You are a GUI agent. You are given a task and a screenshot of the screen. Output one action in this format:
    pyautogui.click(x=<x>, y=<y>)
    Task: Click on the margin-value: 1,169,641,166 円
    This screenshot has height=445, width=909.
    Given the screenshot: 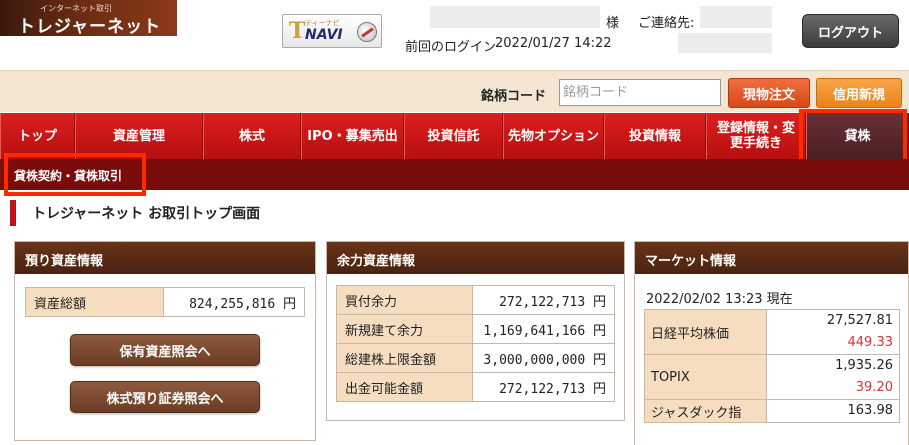 What is the action you would take?
    pyautogui.click(x=543, y=329)
    